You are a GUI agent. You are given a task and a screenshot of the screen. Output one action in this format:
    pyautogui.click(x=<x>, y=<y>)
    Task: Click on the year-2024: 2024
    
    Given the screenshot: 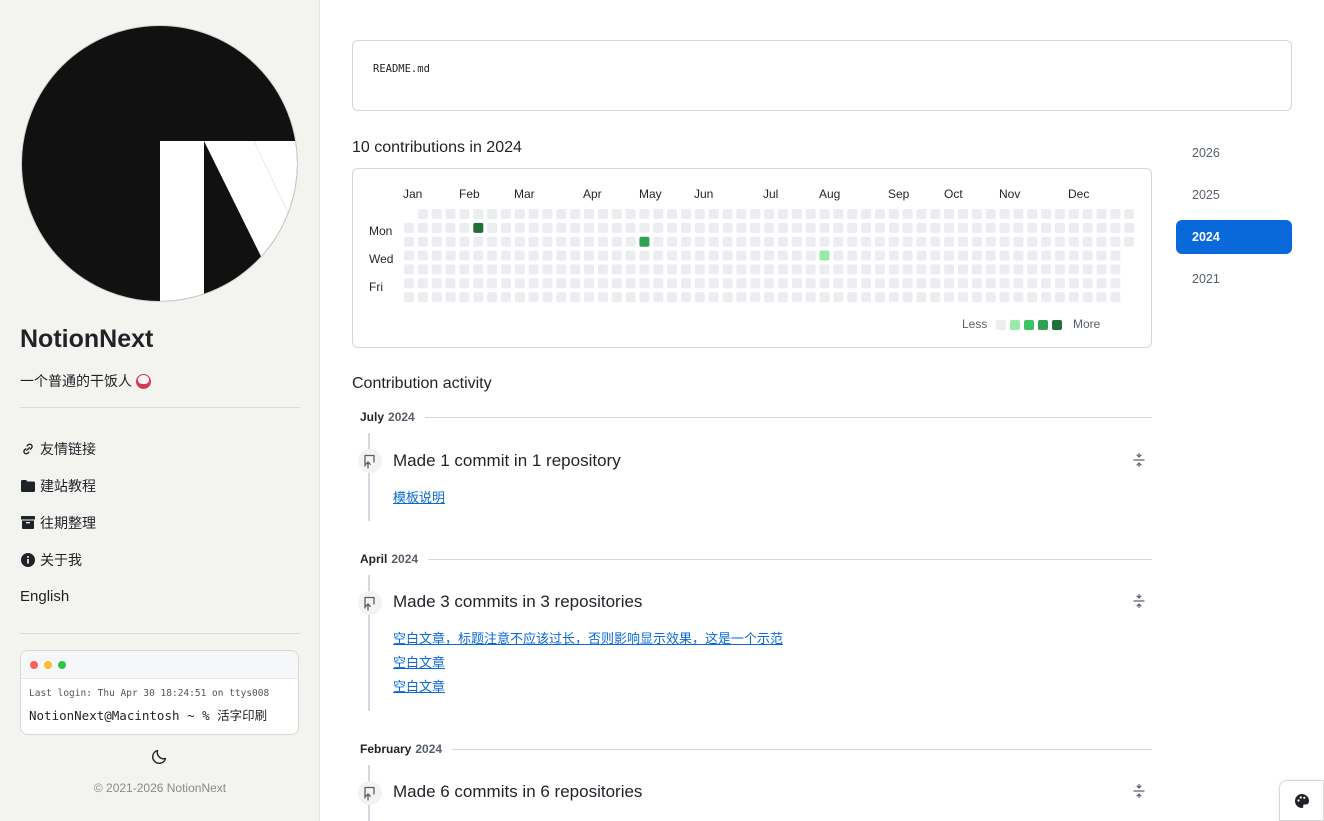 What is the action you would take?
    pyautogui.click(x=1234, y=237)
    